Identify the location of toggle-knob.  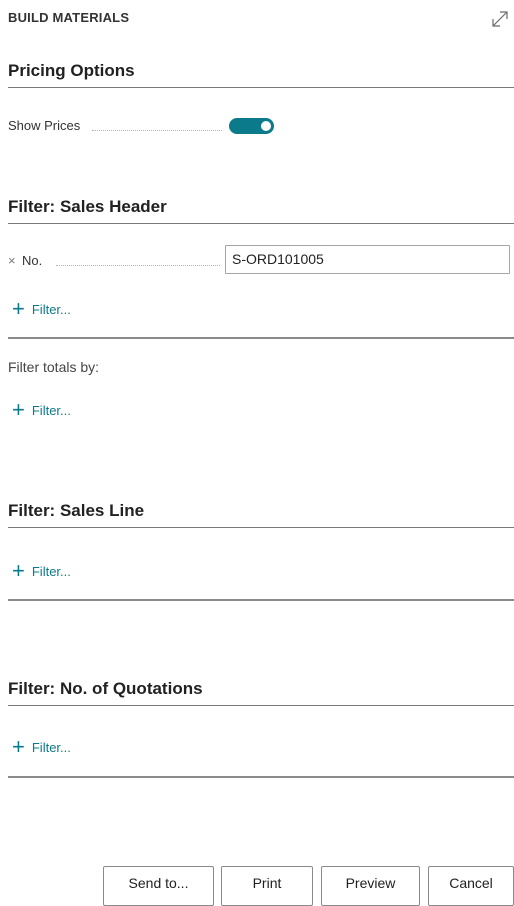
(266, 126).